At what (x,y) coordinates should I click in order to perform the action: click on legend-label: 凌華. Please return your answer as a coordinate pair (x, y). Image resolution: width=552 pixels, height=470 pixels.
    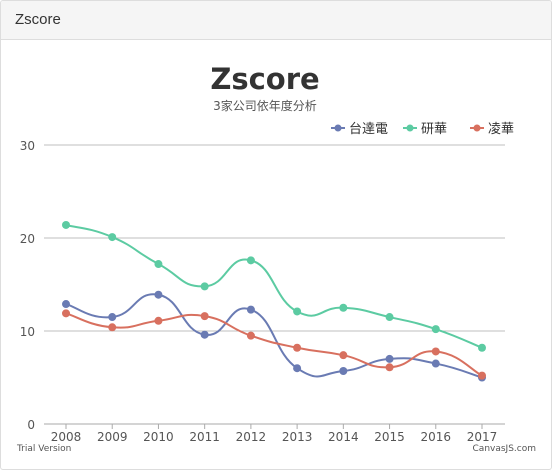
    Looking at the image, I should click on (501, 129).